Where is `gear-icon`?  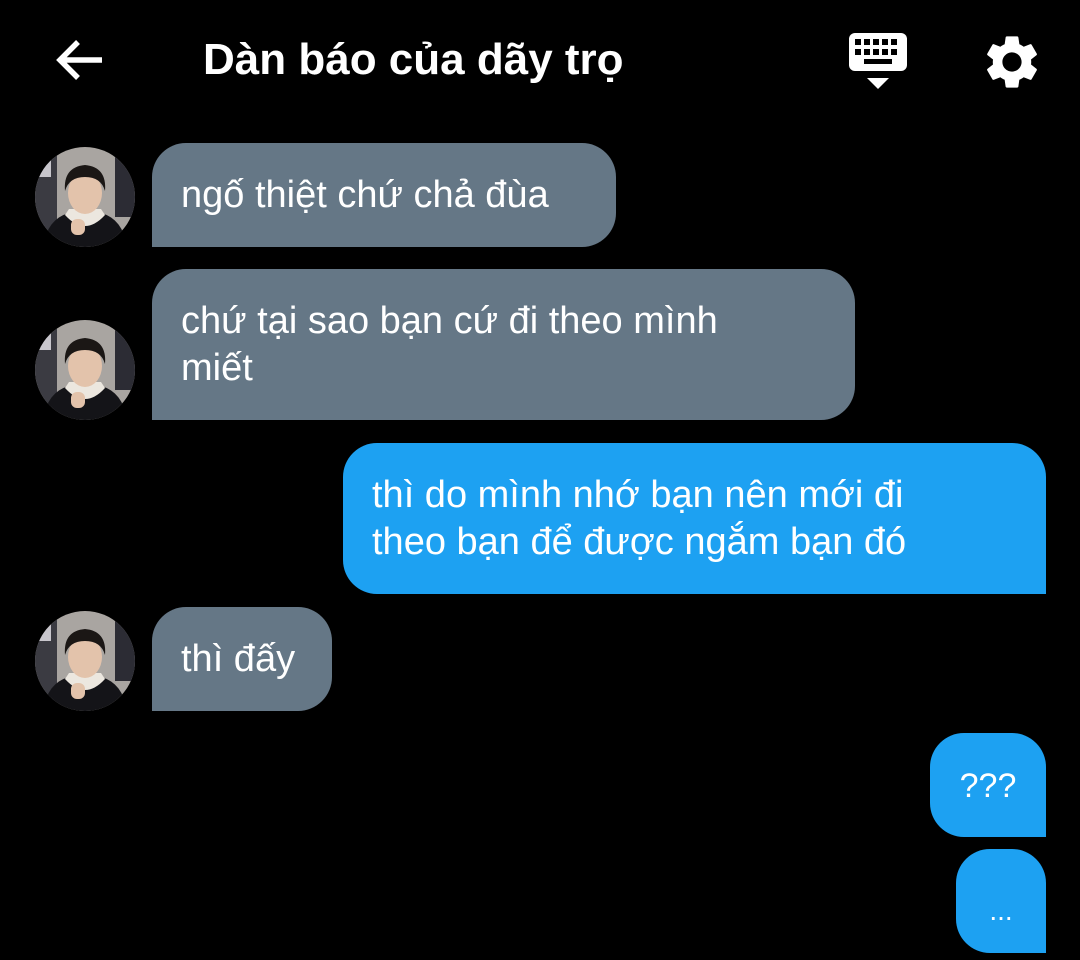 gear-icon is located at coordinates (1012, 62).